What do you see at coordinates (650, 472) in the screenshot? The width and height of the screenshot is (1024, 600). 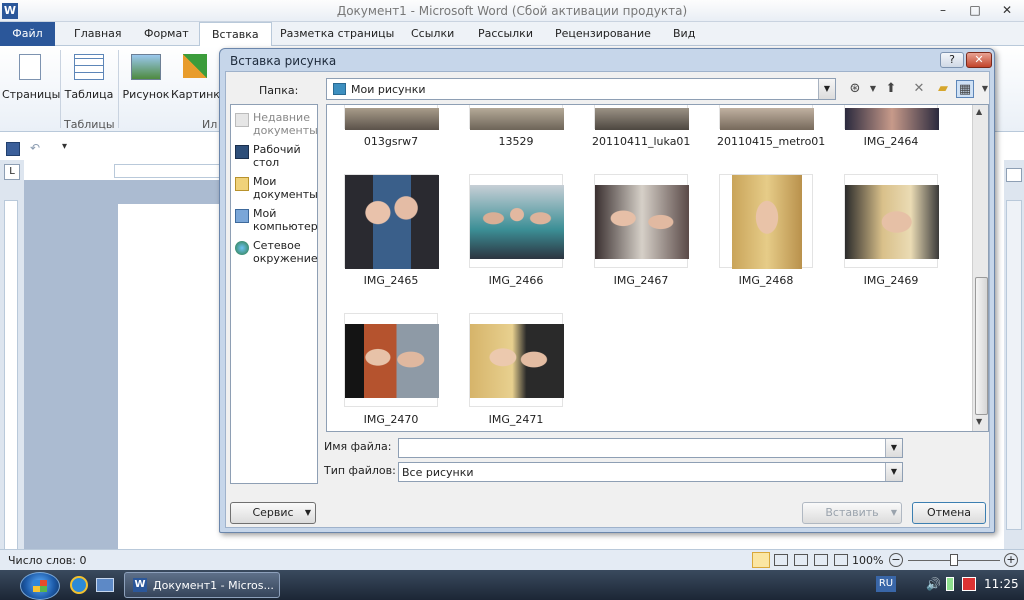 I see `filetype-dropdown: Все рисунки ▼` at bounding box center [650, 472].